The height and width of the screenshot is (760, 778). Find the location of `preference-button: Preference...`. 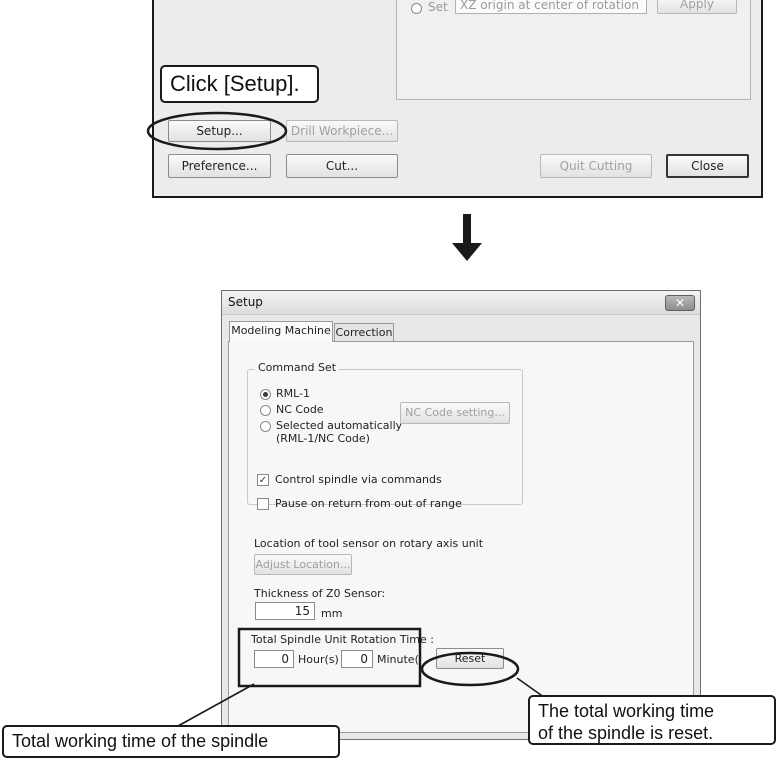

preference-button: Preference... is located at coordinates (219, 166).